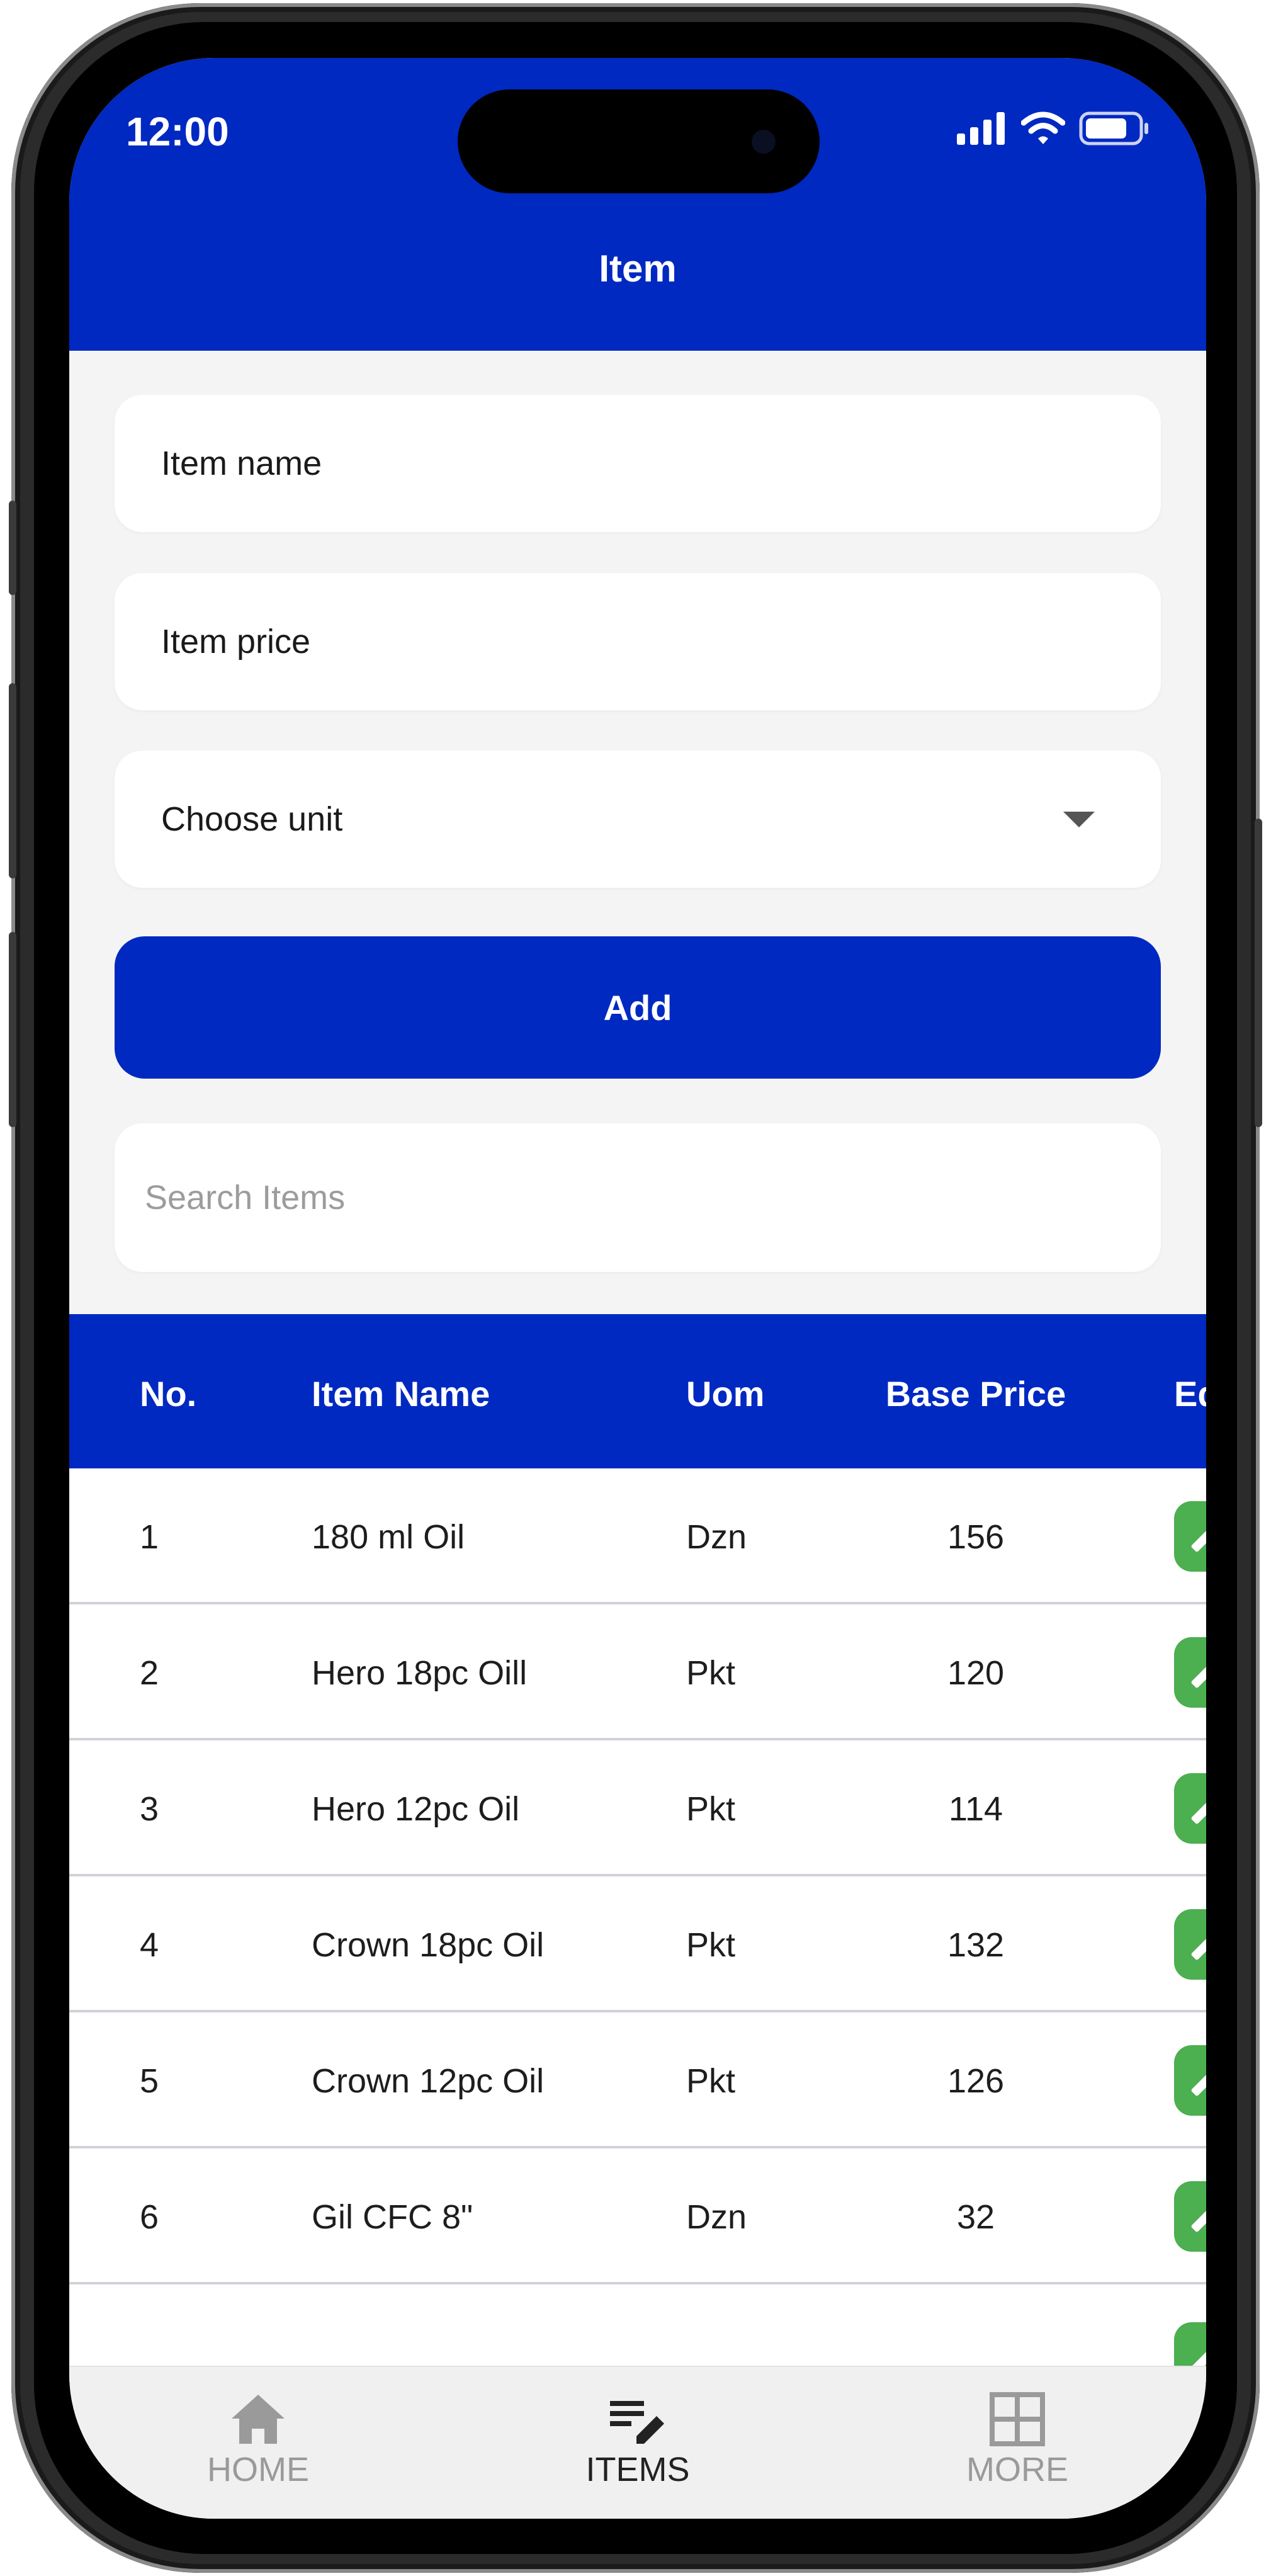  What do you see at coordinates (258, 2469) in the screenshot?
I see `nav-home-label: HOME` at bounding box center [258, 2469].